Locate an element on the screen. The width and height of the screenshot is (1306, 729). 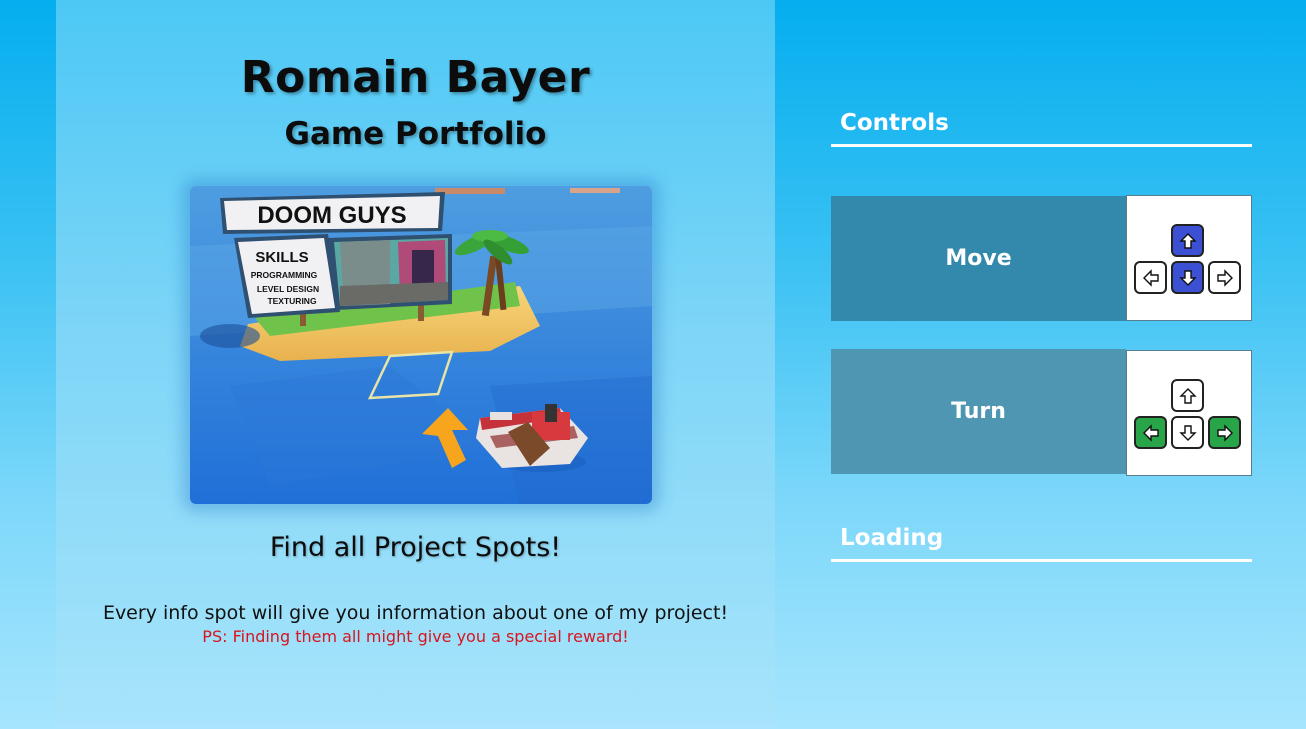
loading-bar-track is located at coordinates (1041, 560).